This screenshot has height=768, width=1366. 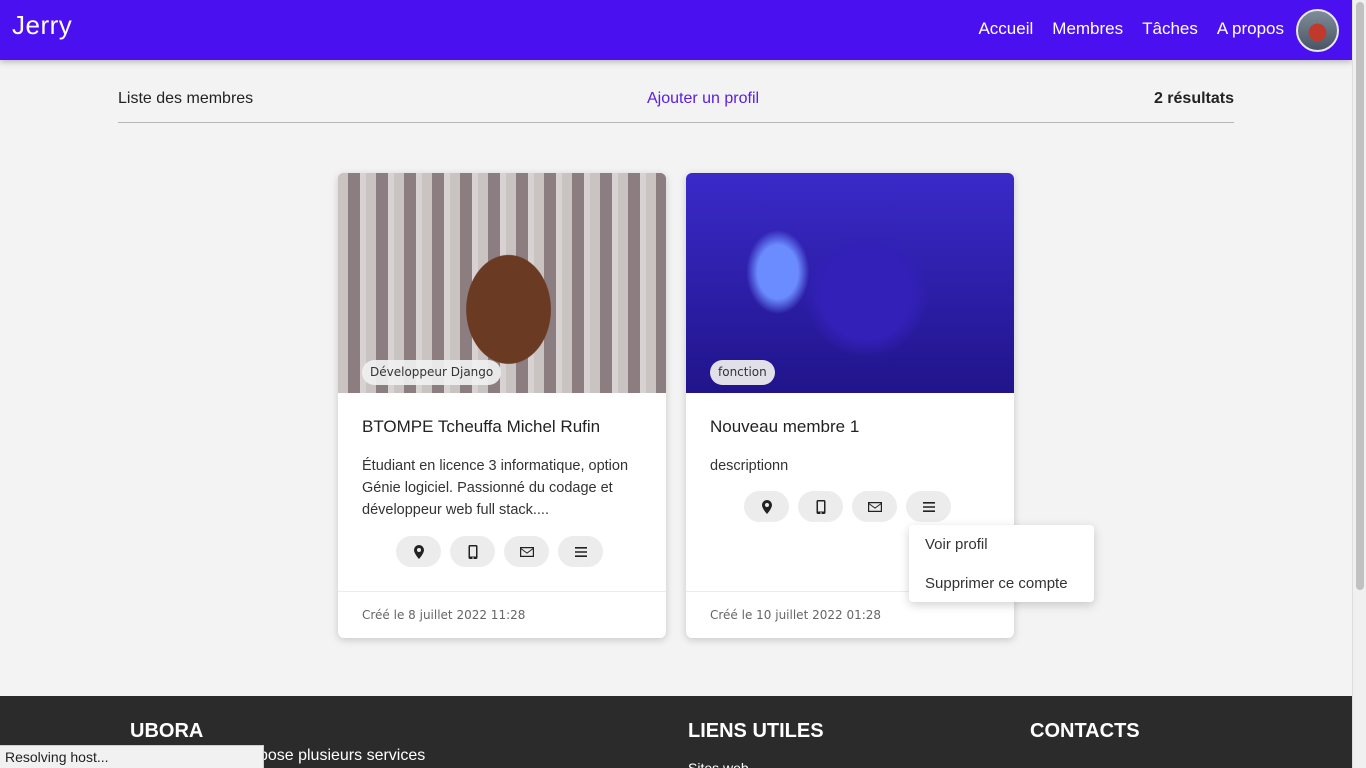 I want to click on nav-link-membres: Membres, so click(x=1087, y=29).